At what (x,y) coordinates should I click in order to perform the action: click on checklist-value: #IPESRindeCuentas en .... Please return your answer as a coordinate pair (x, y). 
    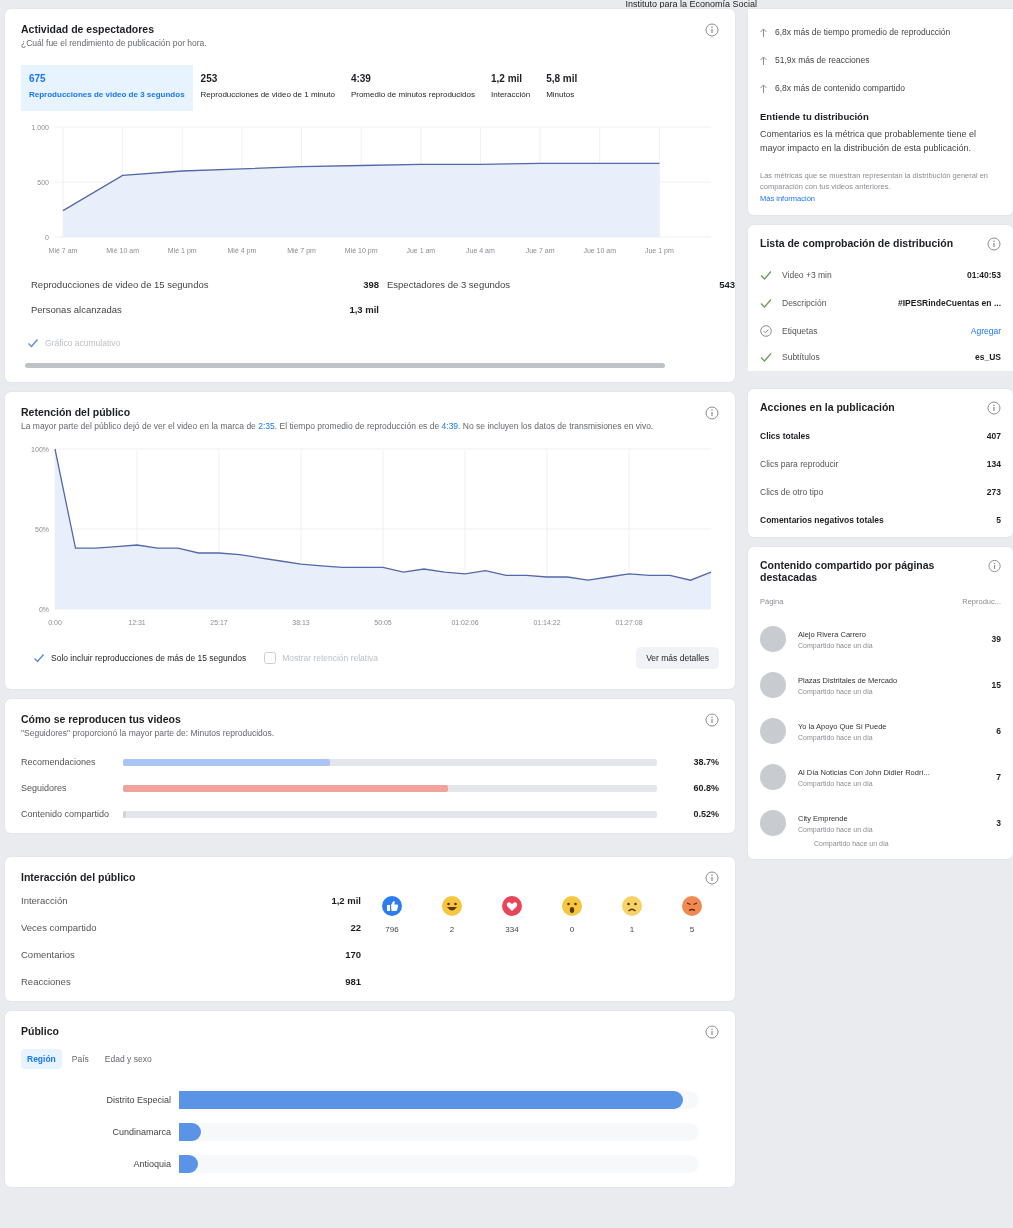
    Looking at the image, I should click on (949, 303).